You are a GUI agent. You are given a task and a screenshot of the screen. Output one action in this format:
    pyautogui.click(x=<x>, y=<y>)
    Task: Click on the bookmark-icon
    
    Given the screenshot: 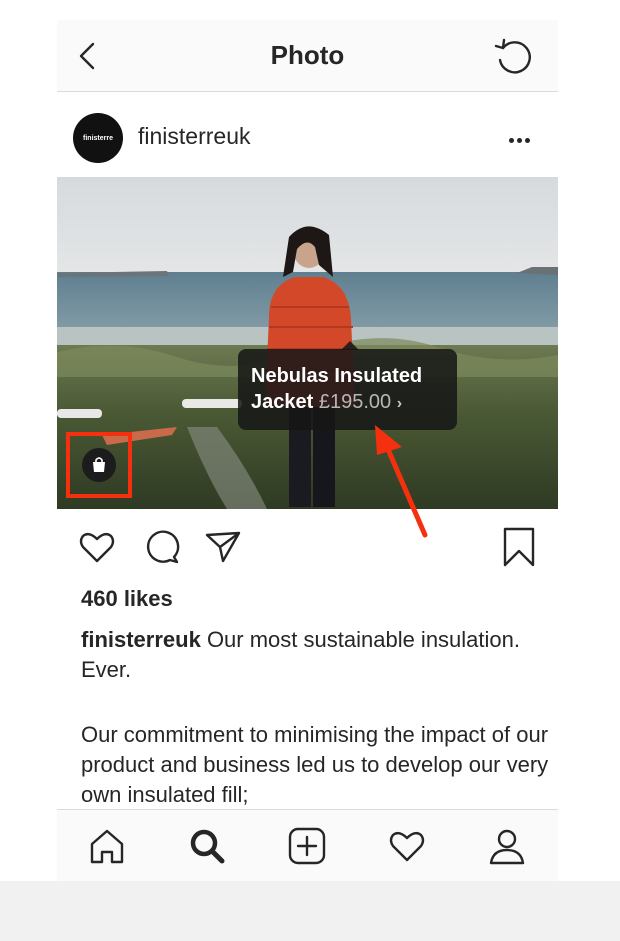 What is the action you would take?
    pyautogui.click(x=519, y=547)
    